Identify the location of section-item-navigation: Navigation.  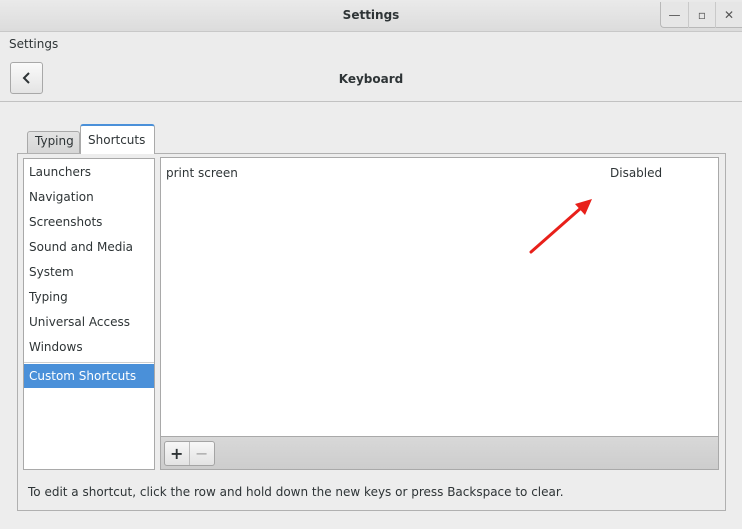
(89, 197).